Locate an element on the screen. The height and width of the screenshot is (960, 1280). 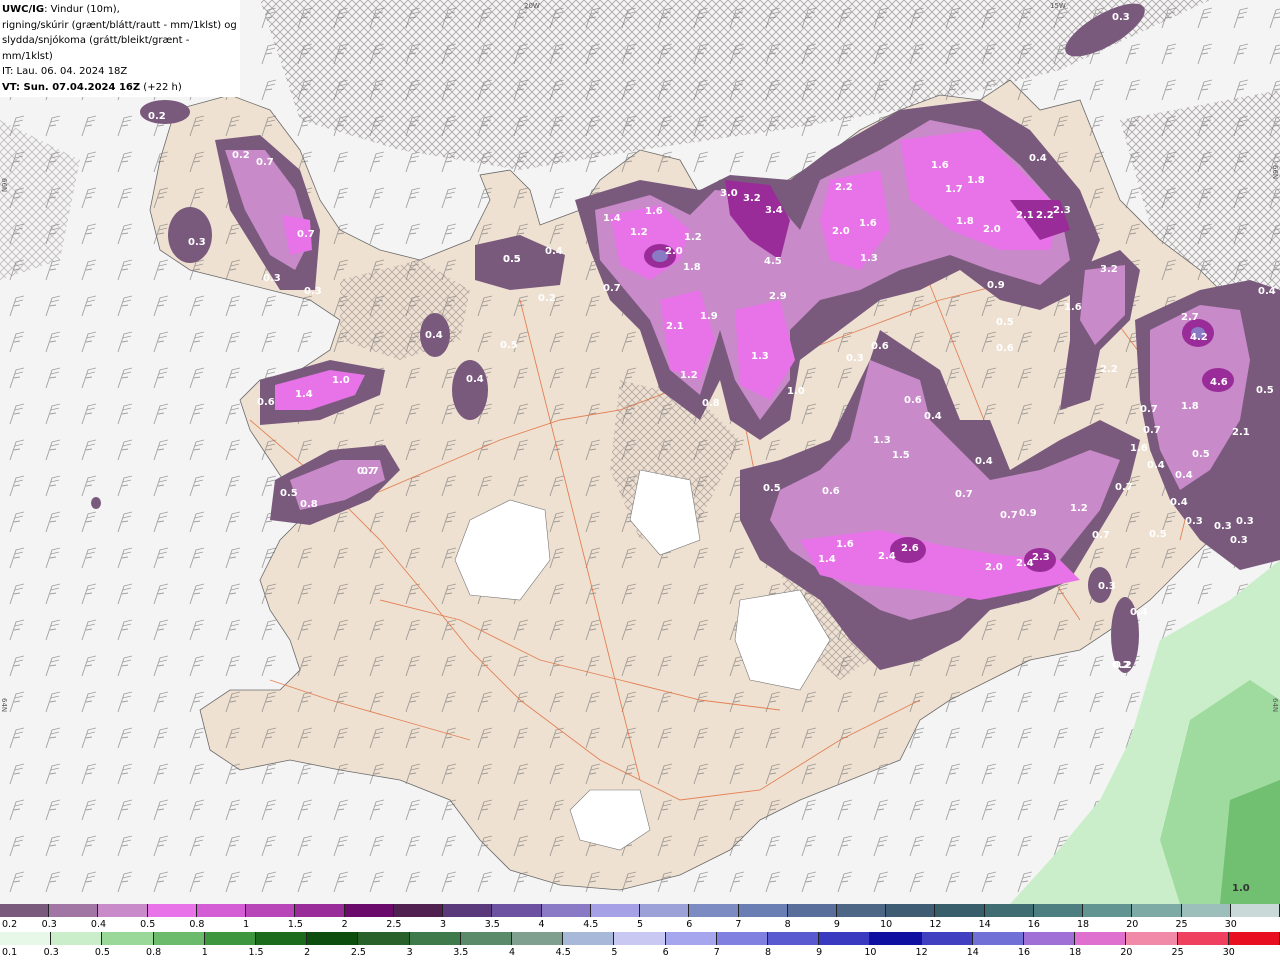
snow-color-scale is located at coordinates (640, 910).